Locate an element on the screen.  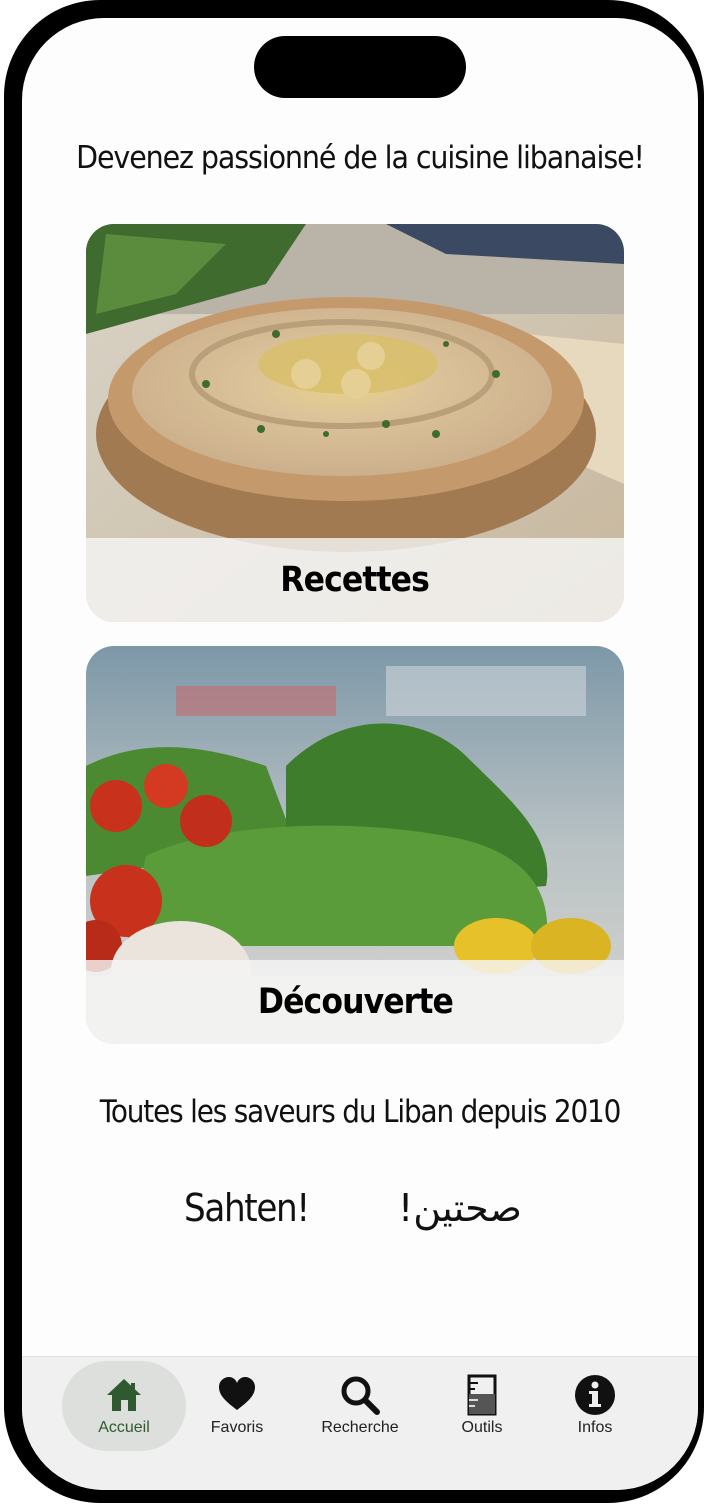
tab-recherche: Recherche is located at coordinates (360, 1406).